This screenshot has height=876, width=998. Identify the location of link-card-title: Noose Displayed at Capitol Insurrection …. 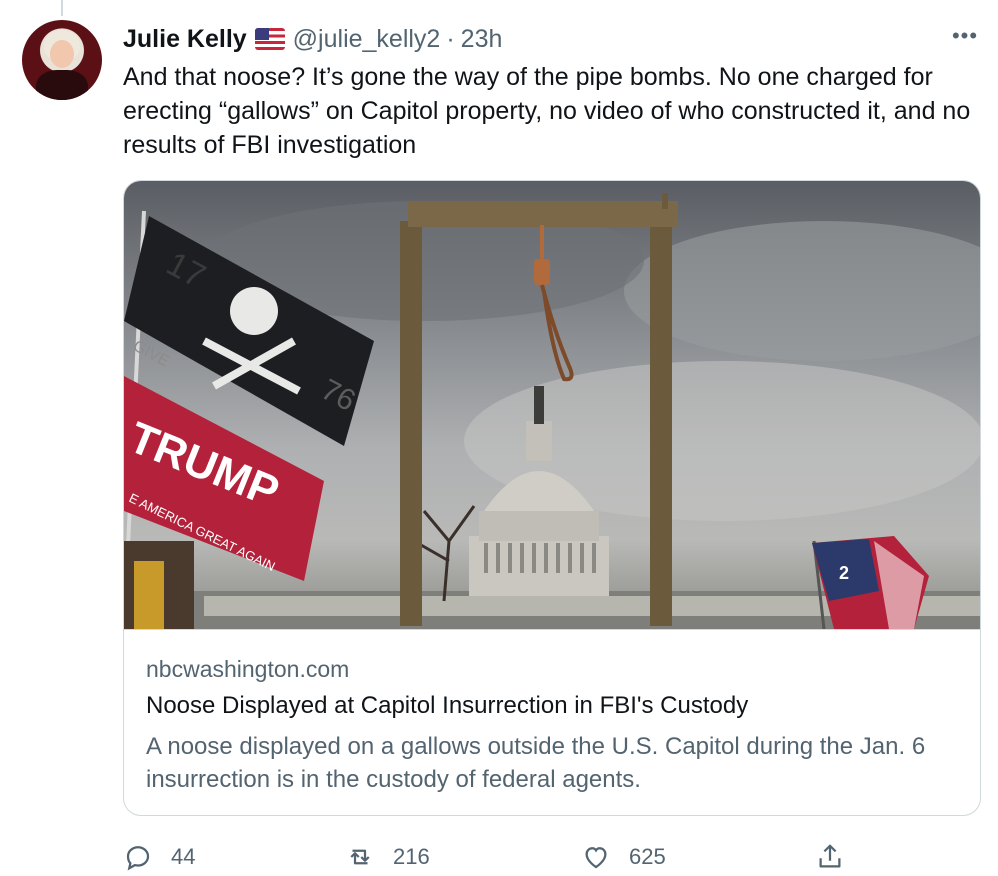
(447, 705).